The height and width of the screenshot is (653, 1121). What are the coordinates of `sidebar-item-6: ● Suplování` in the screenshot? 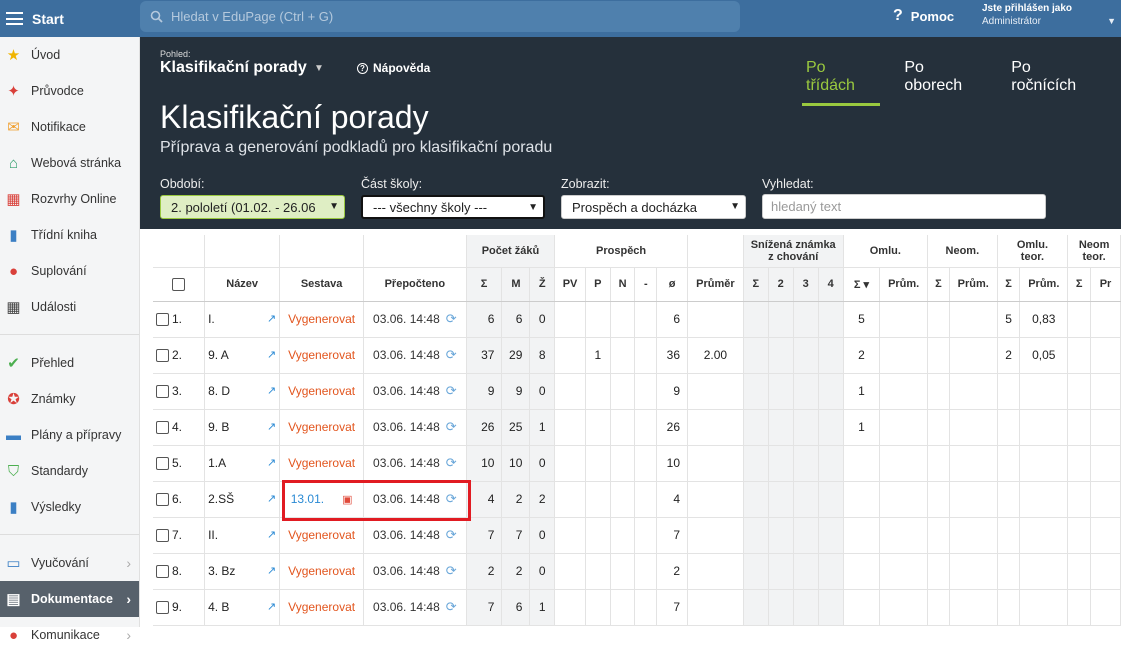 It's located at (69, 271).